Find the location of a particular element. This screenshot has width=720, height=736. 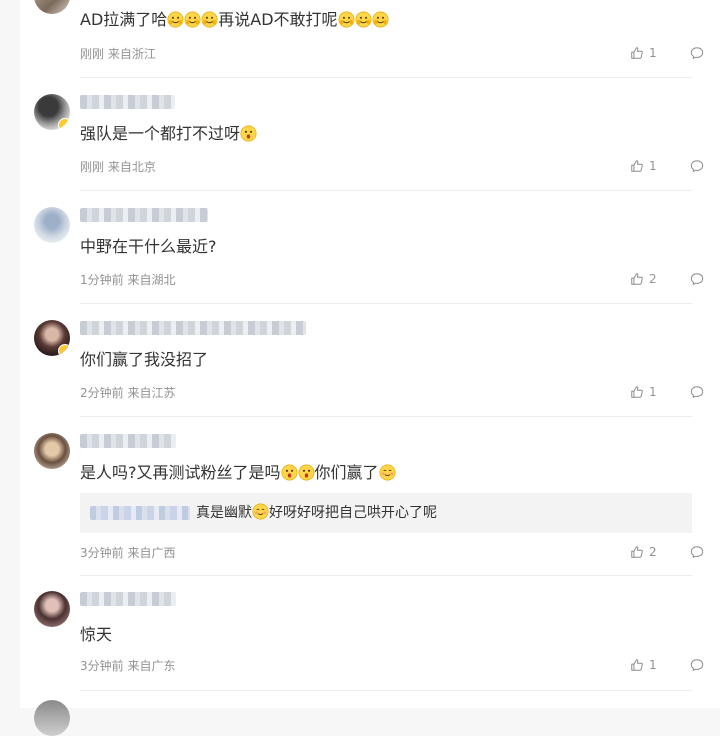

comment-location: 来自北京 is located at coordinates (131, 167).